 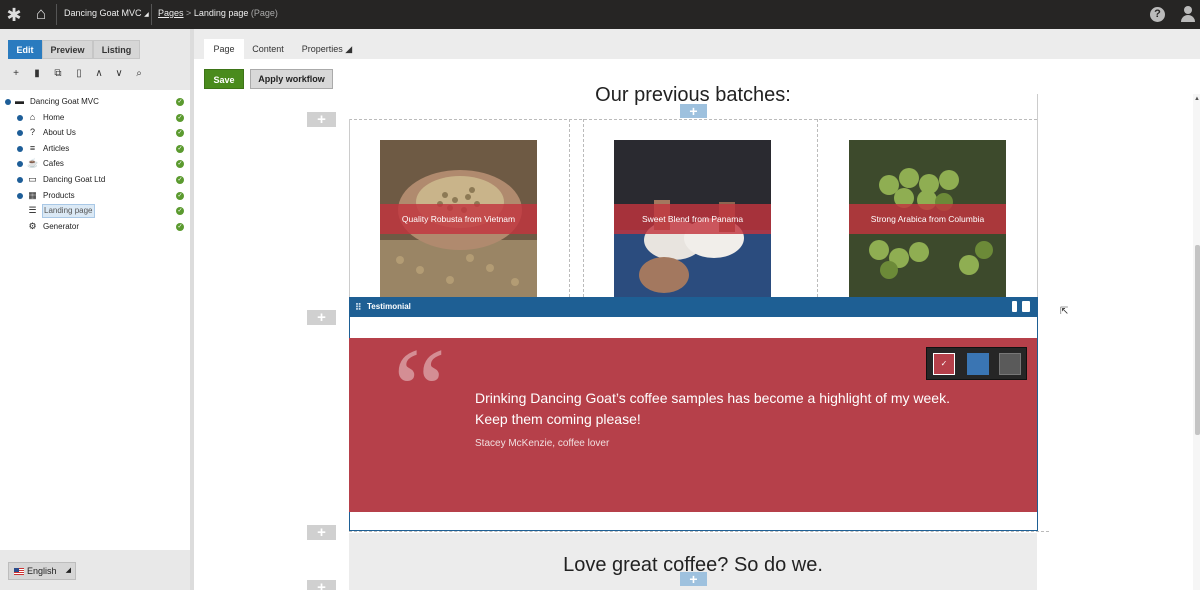 What do you see at coordinates (1157, 14) in the screenshot?
I see `help-icon: ?` at bounding box center [1157, 14].